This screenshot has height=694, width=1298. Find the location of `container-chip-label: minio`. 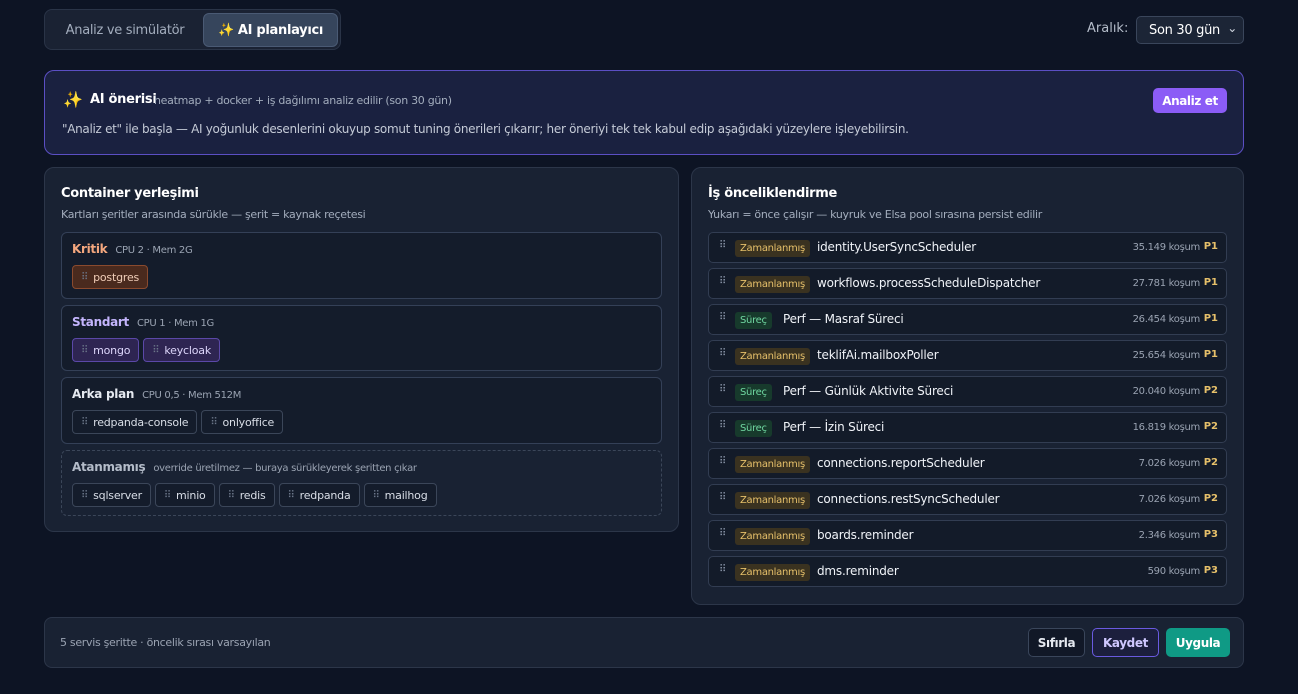

container-chip-label: minio is located at coordinates (191, 495).